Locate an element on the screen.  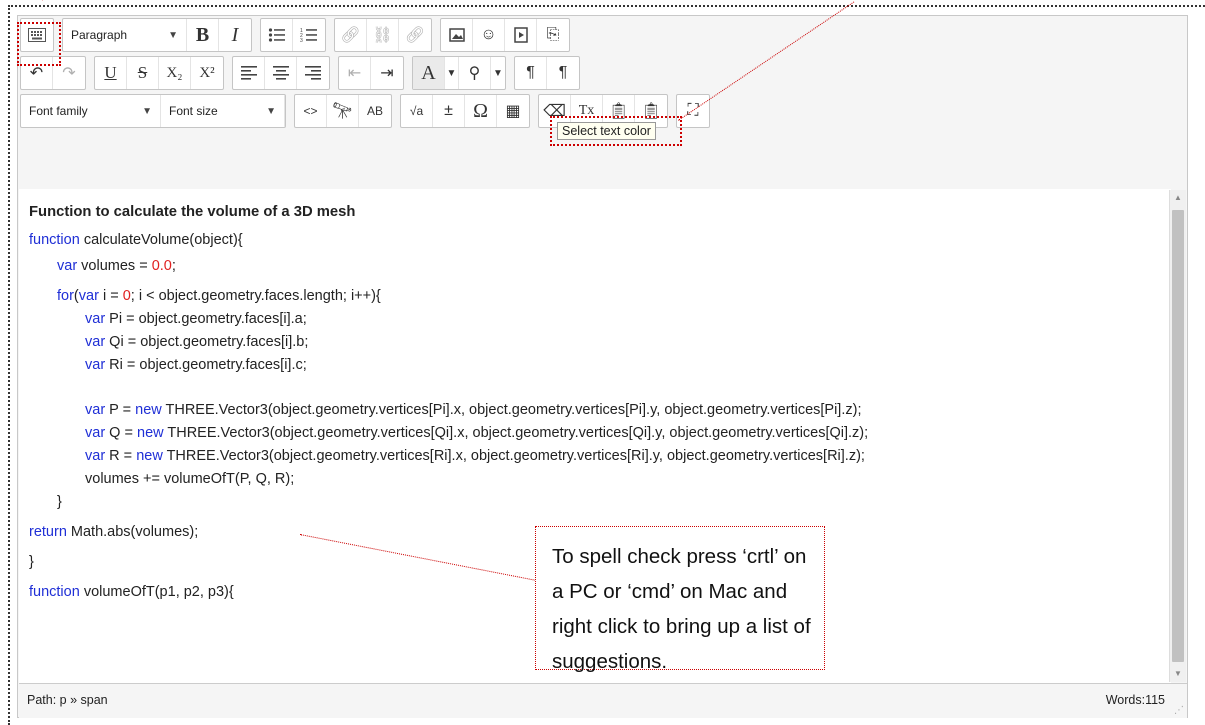
image-icon is located at coordinates (456, 35).